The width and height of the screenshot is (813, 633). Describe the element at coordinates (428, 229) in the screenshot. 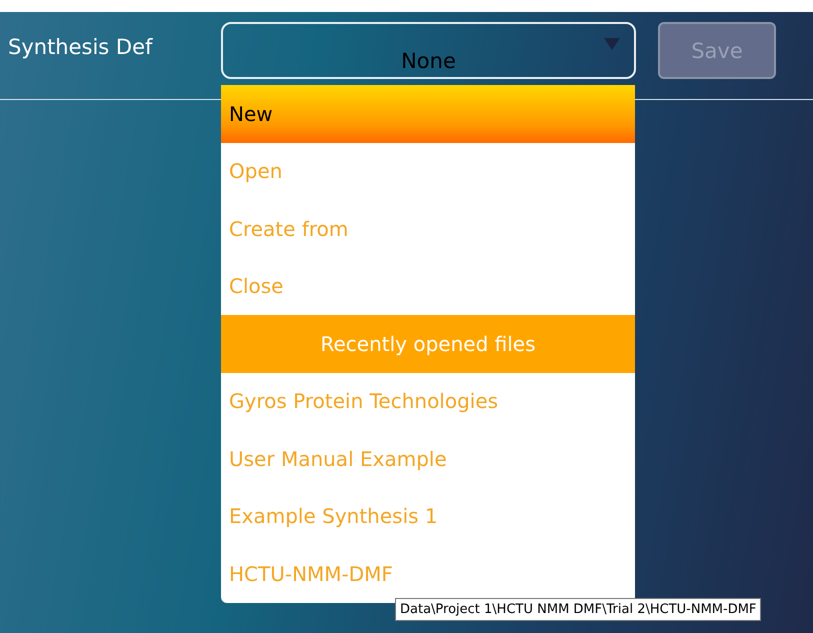

I see `menu-item: Create from` at that location.